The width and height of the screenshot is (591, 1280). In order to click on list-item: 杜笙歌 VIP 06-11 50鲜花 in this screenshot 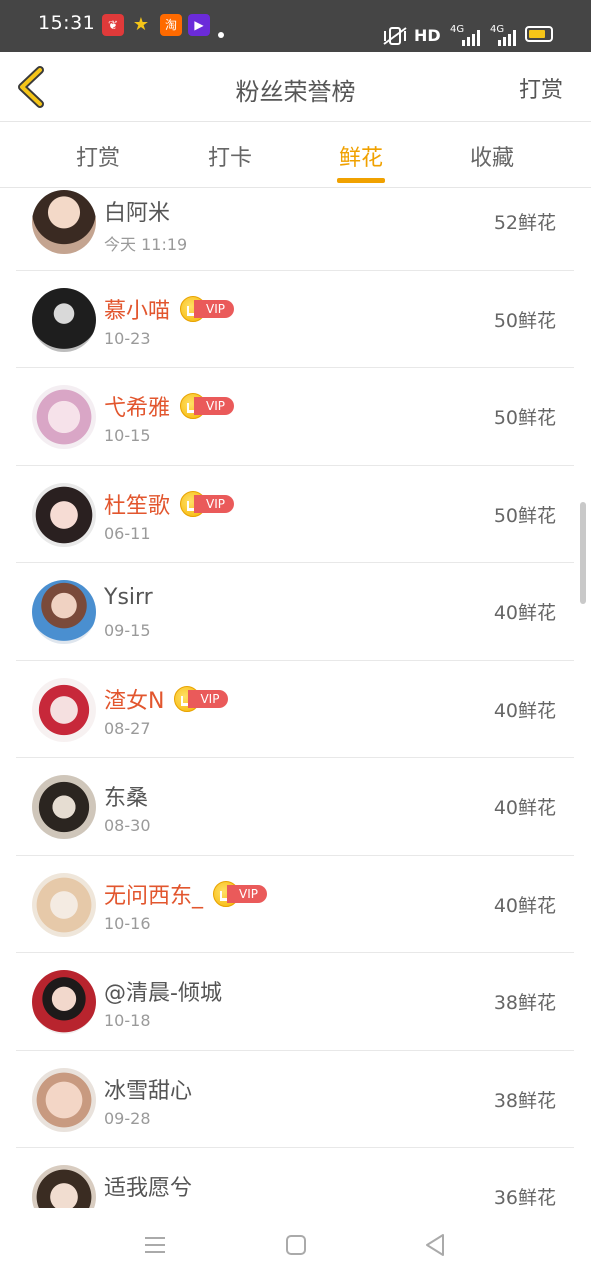, I will do `click(295, 514)`.